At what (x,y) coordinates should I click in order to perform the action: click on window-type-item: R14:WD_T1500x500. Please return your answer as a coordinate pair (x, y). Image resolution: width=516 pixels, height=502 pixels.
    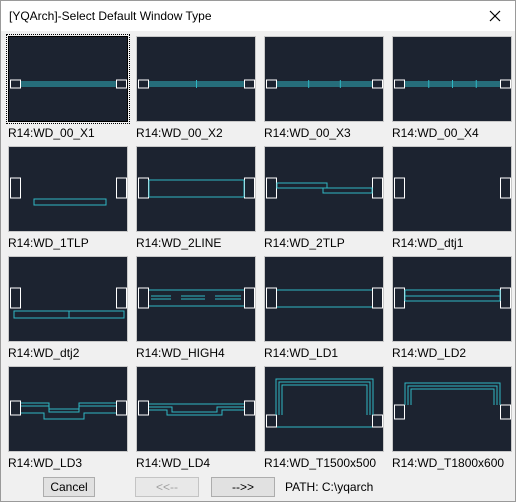
    Looking at the image, I should click on (325, 419).